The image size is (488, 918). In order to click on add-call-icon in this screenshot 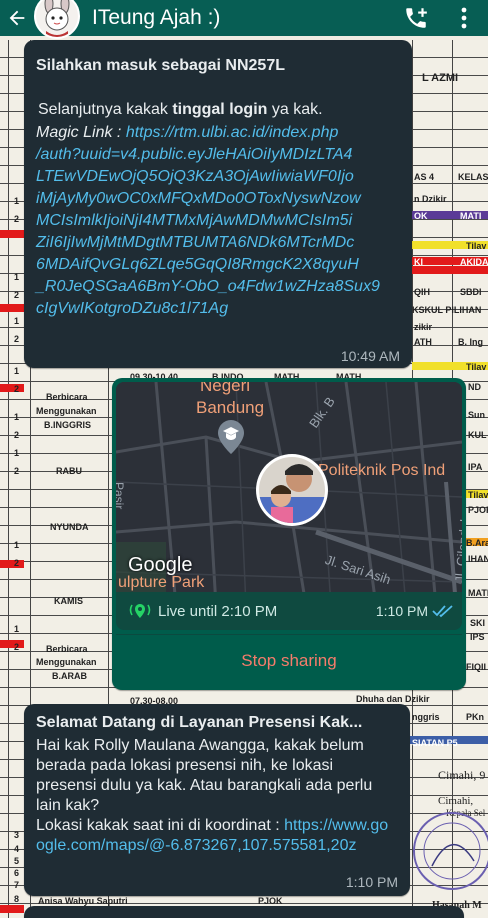, I will do `click(416, 18)`.